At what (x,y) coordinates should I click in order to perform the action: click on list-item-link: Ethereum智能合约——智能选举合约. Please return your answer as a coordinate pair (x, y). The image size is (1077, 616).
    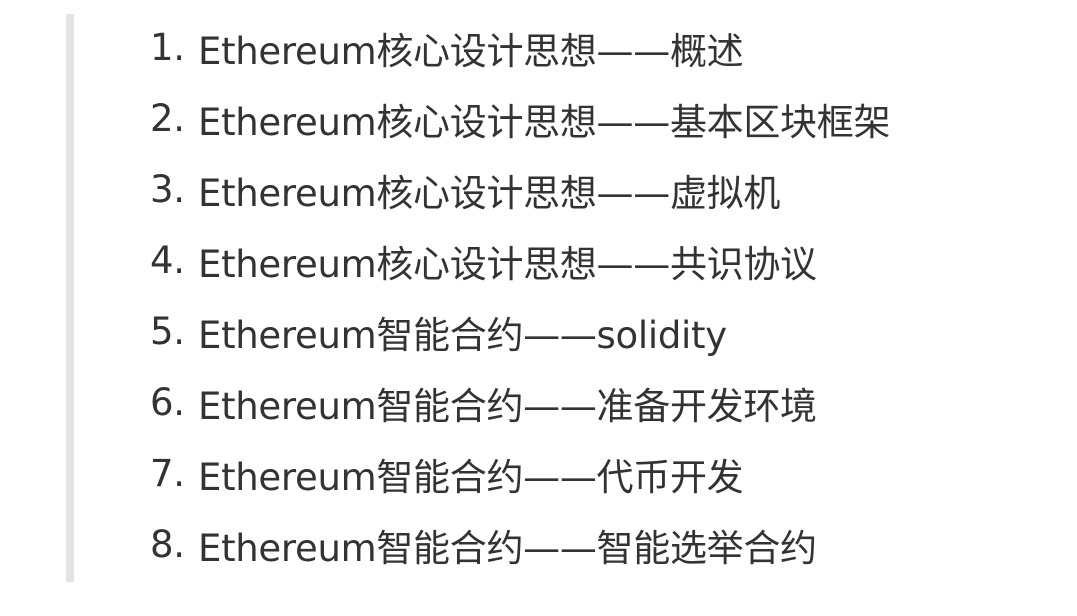
    Looking at the image, I should click on (507, 545).